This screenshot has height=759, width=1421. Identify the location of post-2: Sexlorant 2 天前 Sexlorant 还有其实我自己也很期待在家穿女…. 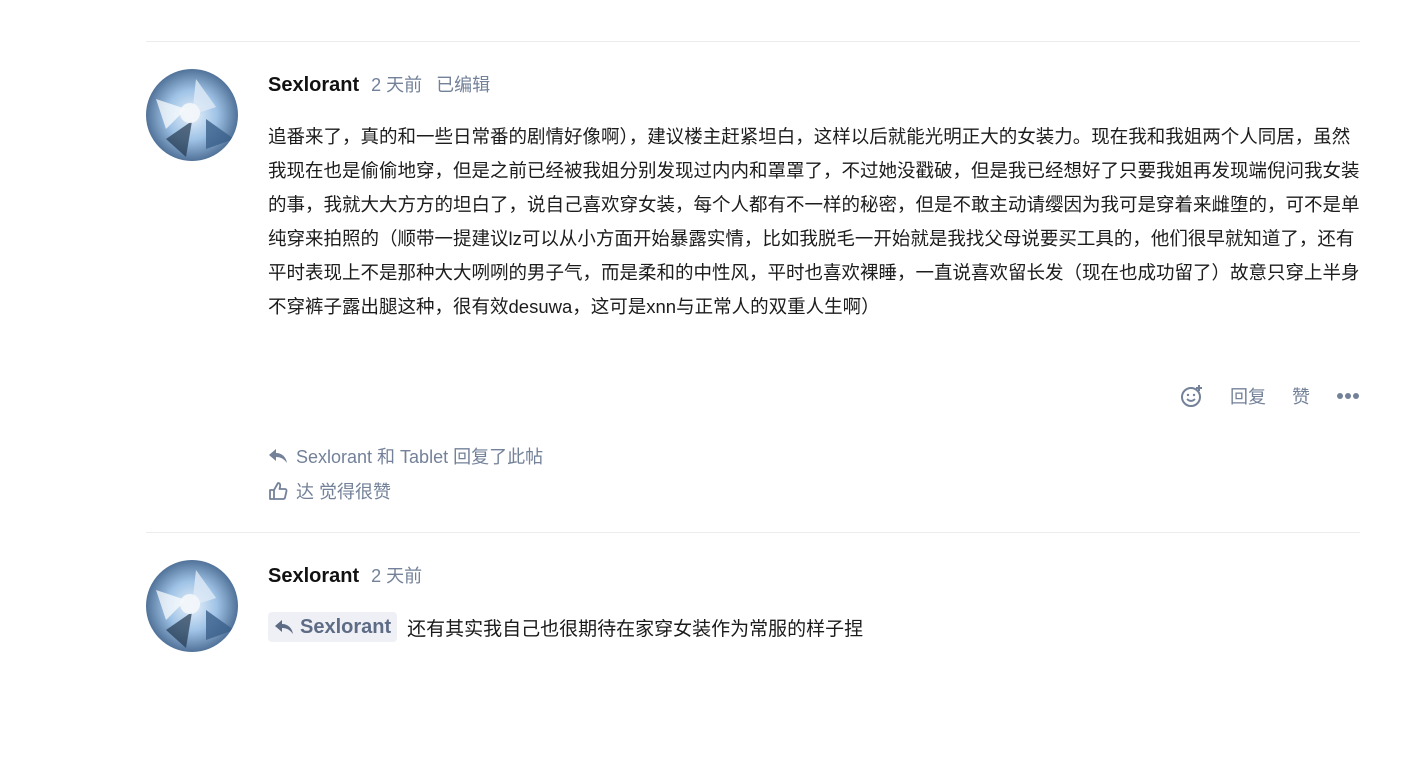
(753, 615).